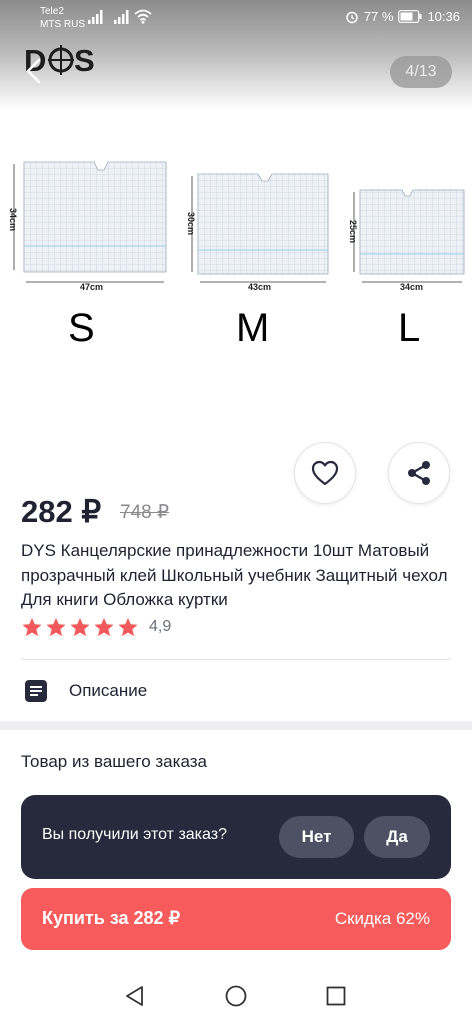 The height and width of the screenshot is (1024, 472). Describe the element at coordinates (84, 60) in the screenshot. I see `svg-text: S` at that location.